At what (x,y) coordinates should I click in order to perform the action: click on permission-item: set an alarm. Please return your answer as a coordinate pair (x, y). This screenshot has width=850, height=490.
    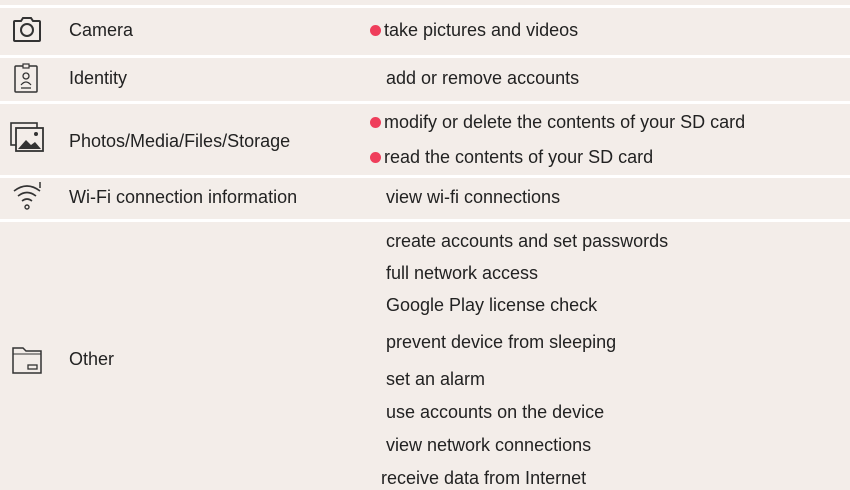
    Looking at the image, I should click on (436, 379).